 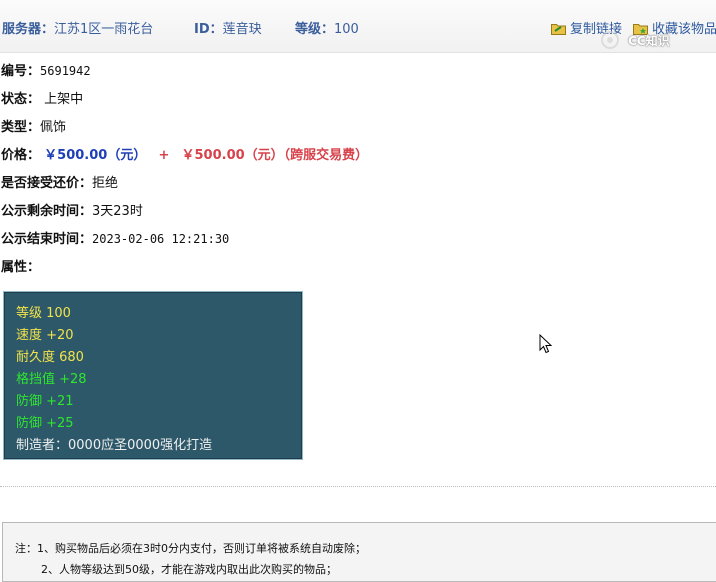 I want to click on counter-offer-label: 是否接受还价：, so click(x=47, y=183).